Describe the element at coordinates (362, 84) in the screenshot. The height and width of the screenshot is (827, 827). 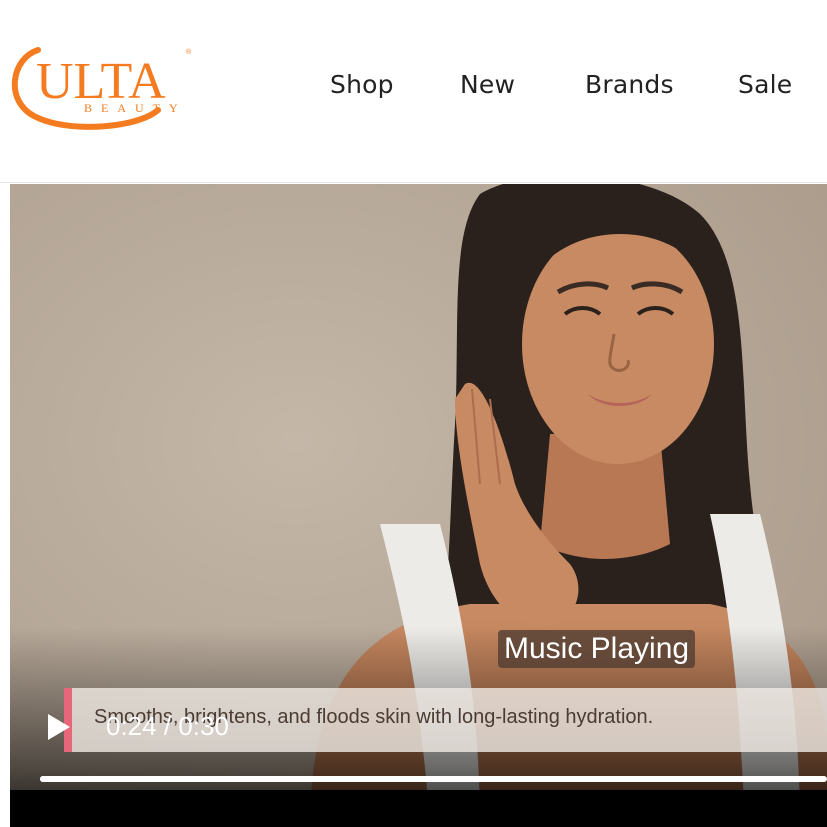
I see `nav-shop: Shop` at that location.